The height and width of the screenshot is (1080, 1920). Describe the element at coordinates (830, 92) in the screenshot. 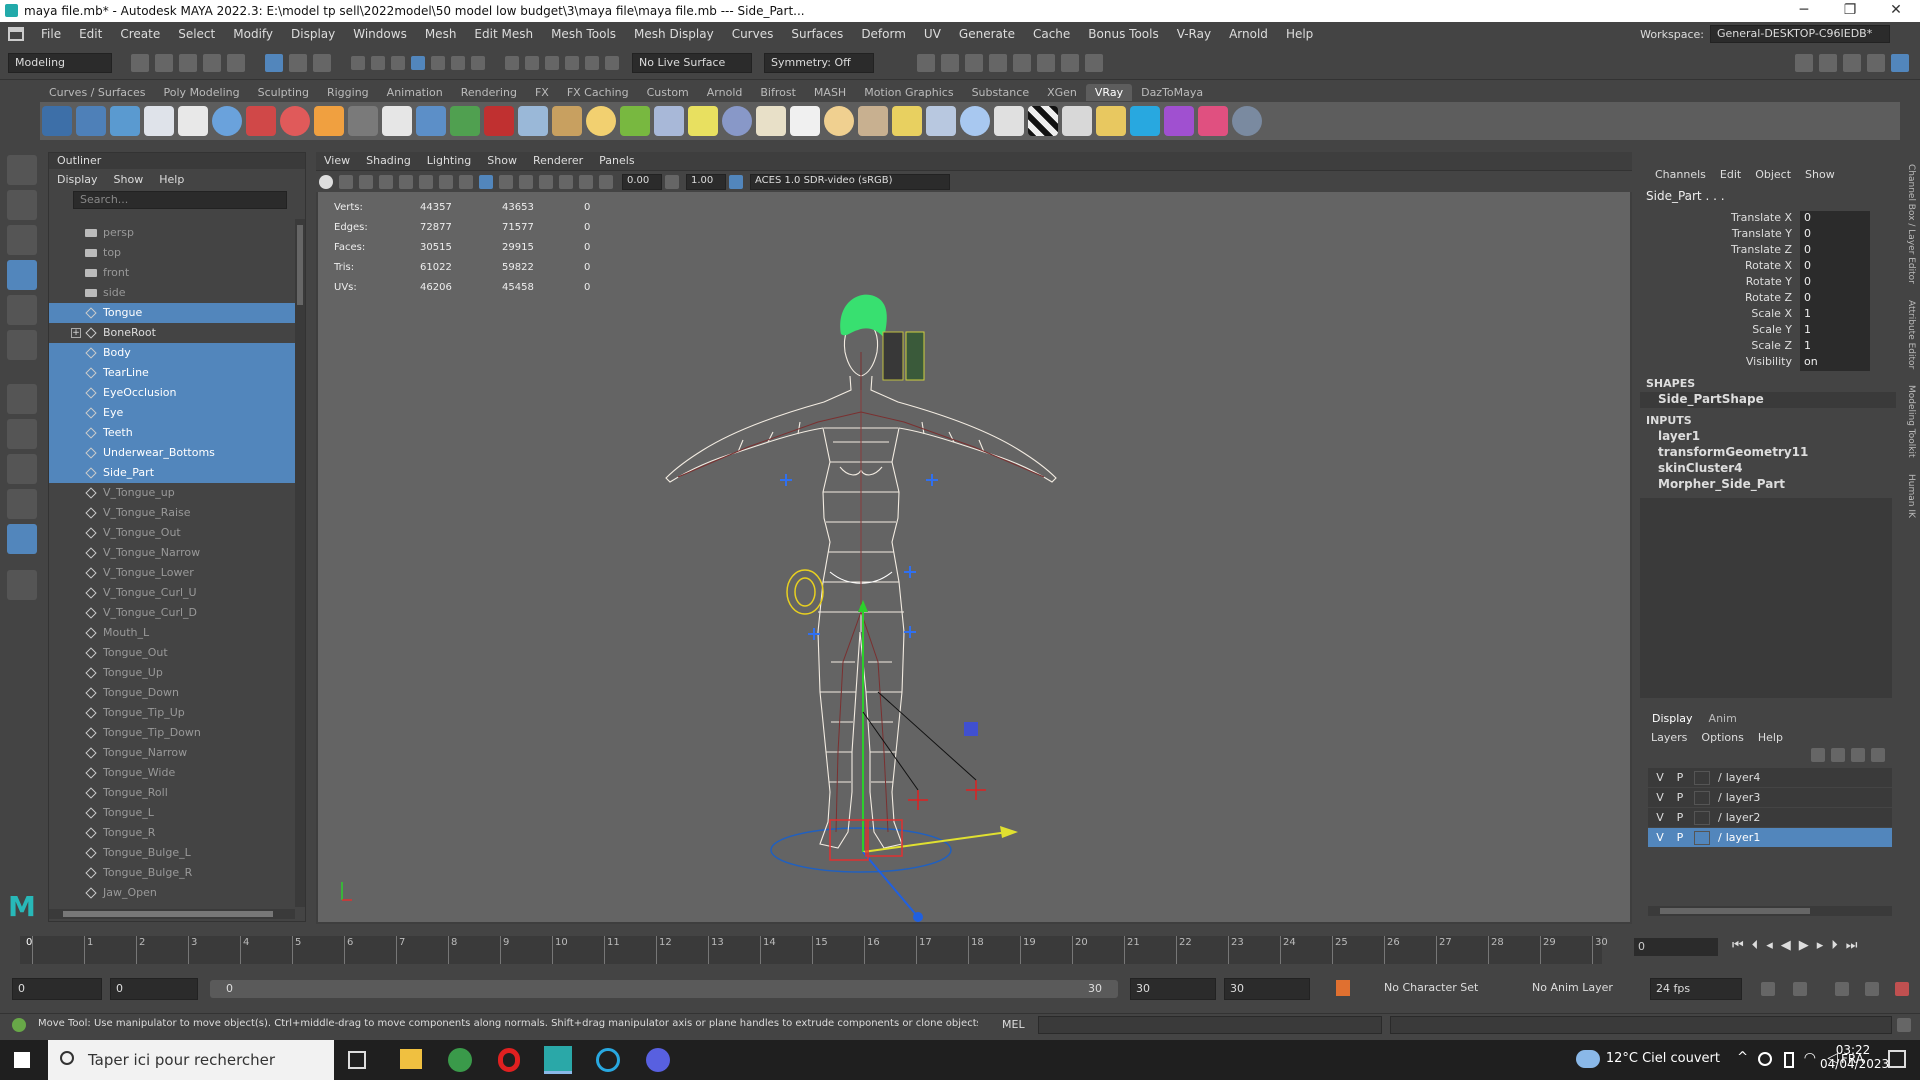

I see `shelf-tab-mash: MASH` at that location.